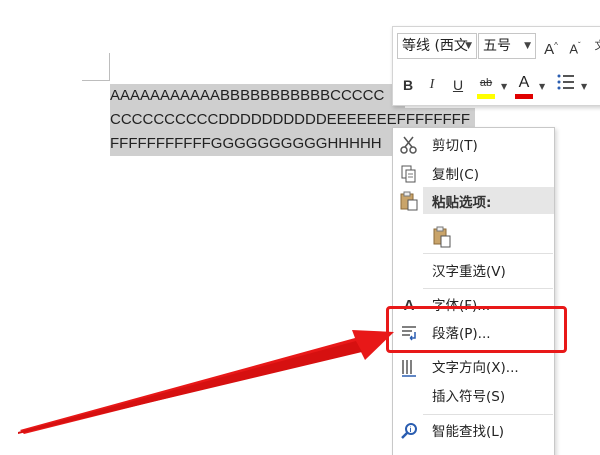 Image resolution: width=600 pixels, height=455 pixels. What do you see at coordinates (497, 46) in the screenshot?
I see `font-size-value: 五号` at bounding box center [497, 46].